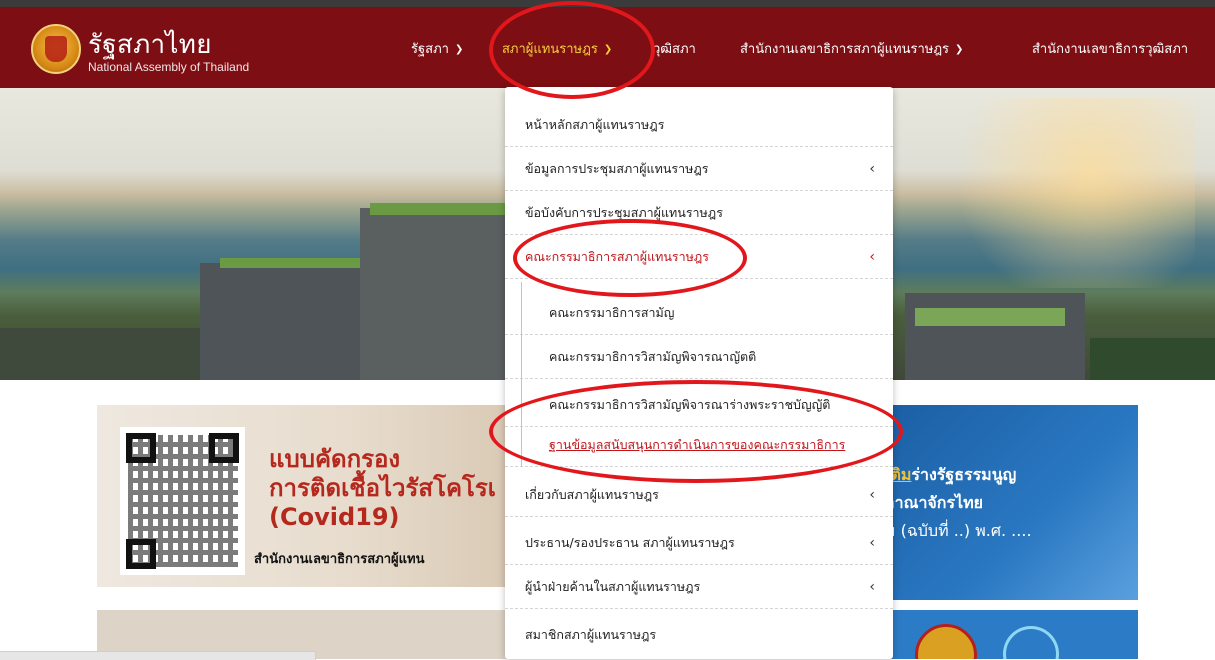 The width and height of the screenshot is (1215, 660). Describe the element at coordinates (699, 313) in the screenshot. I see `submenu-item-standing-committees: คณะกรรมาธิการสามัญ` at that location.